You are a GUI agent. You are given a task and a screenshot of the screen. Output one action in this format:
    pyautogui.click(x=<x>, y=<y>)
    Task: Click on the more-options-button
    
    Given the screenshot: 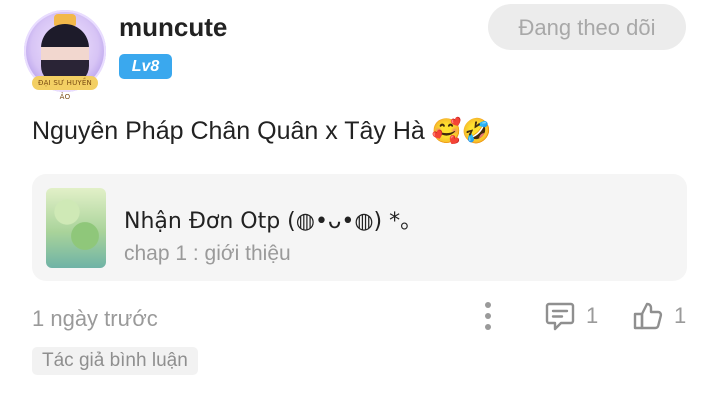 What is the action you would take?
    pyautogui.click(x=488, y=316)
    